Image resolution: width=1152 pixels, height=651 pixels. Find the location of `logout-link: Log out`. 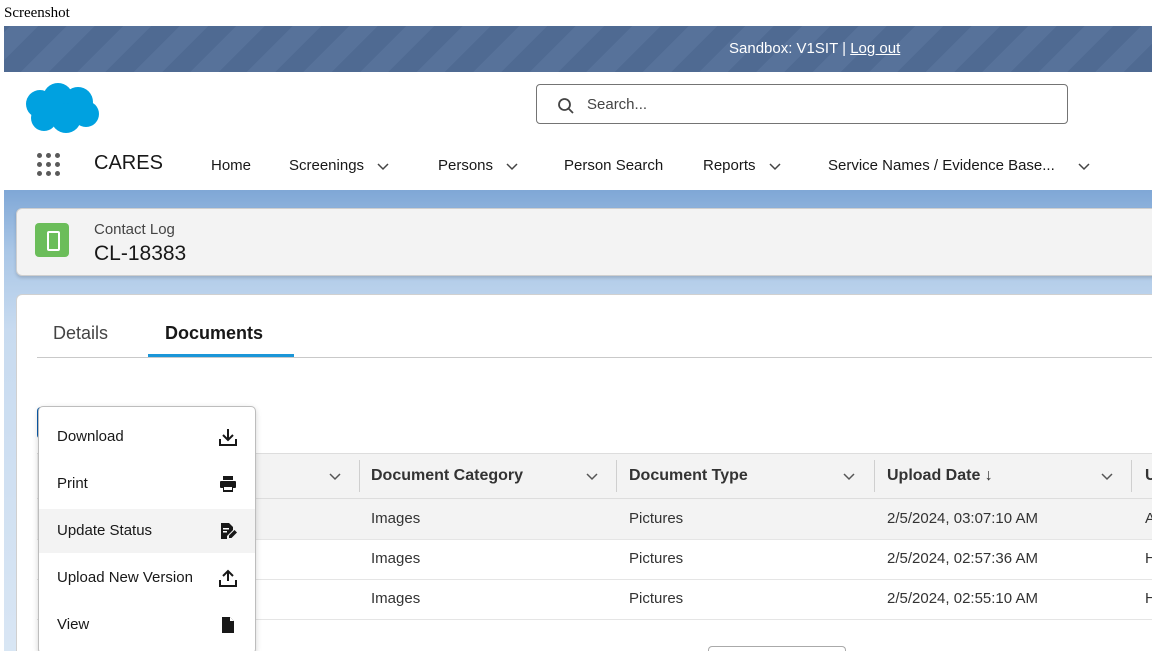

logout-link: Log out is located at coordinates (875, 48).